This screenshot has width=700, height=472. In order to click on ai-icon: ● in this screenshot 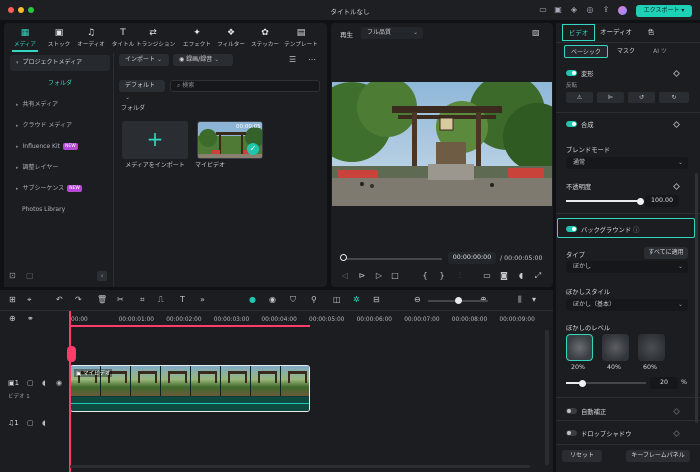, I will do `click(252, 299)`.